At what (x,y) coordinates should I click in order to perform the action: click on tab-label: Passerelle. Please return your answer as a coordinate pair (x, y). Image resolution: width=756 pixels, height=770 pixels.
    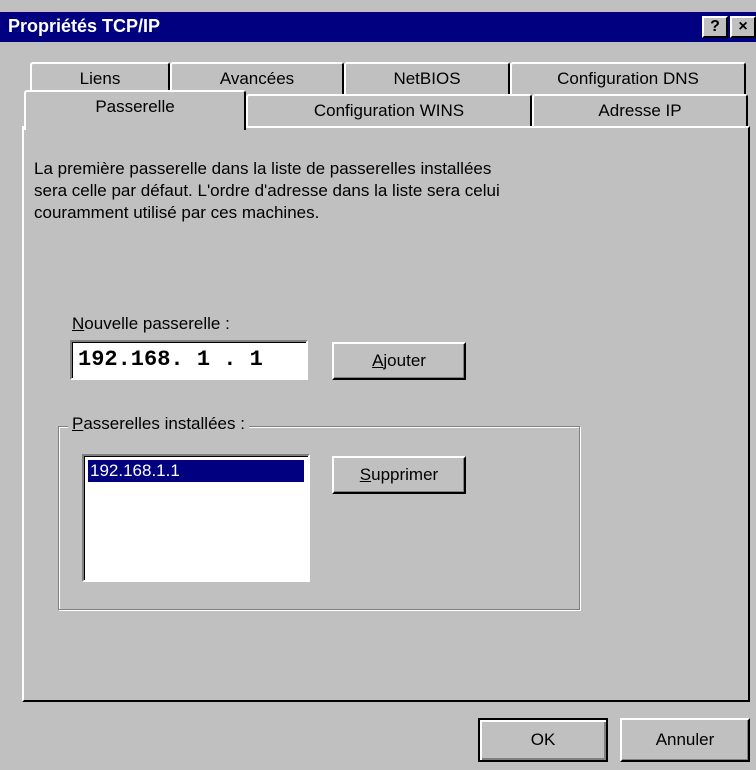
    Looking at the image, I should click on (135, 106).